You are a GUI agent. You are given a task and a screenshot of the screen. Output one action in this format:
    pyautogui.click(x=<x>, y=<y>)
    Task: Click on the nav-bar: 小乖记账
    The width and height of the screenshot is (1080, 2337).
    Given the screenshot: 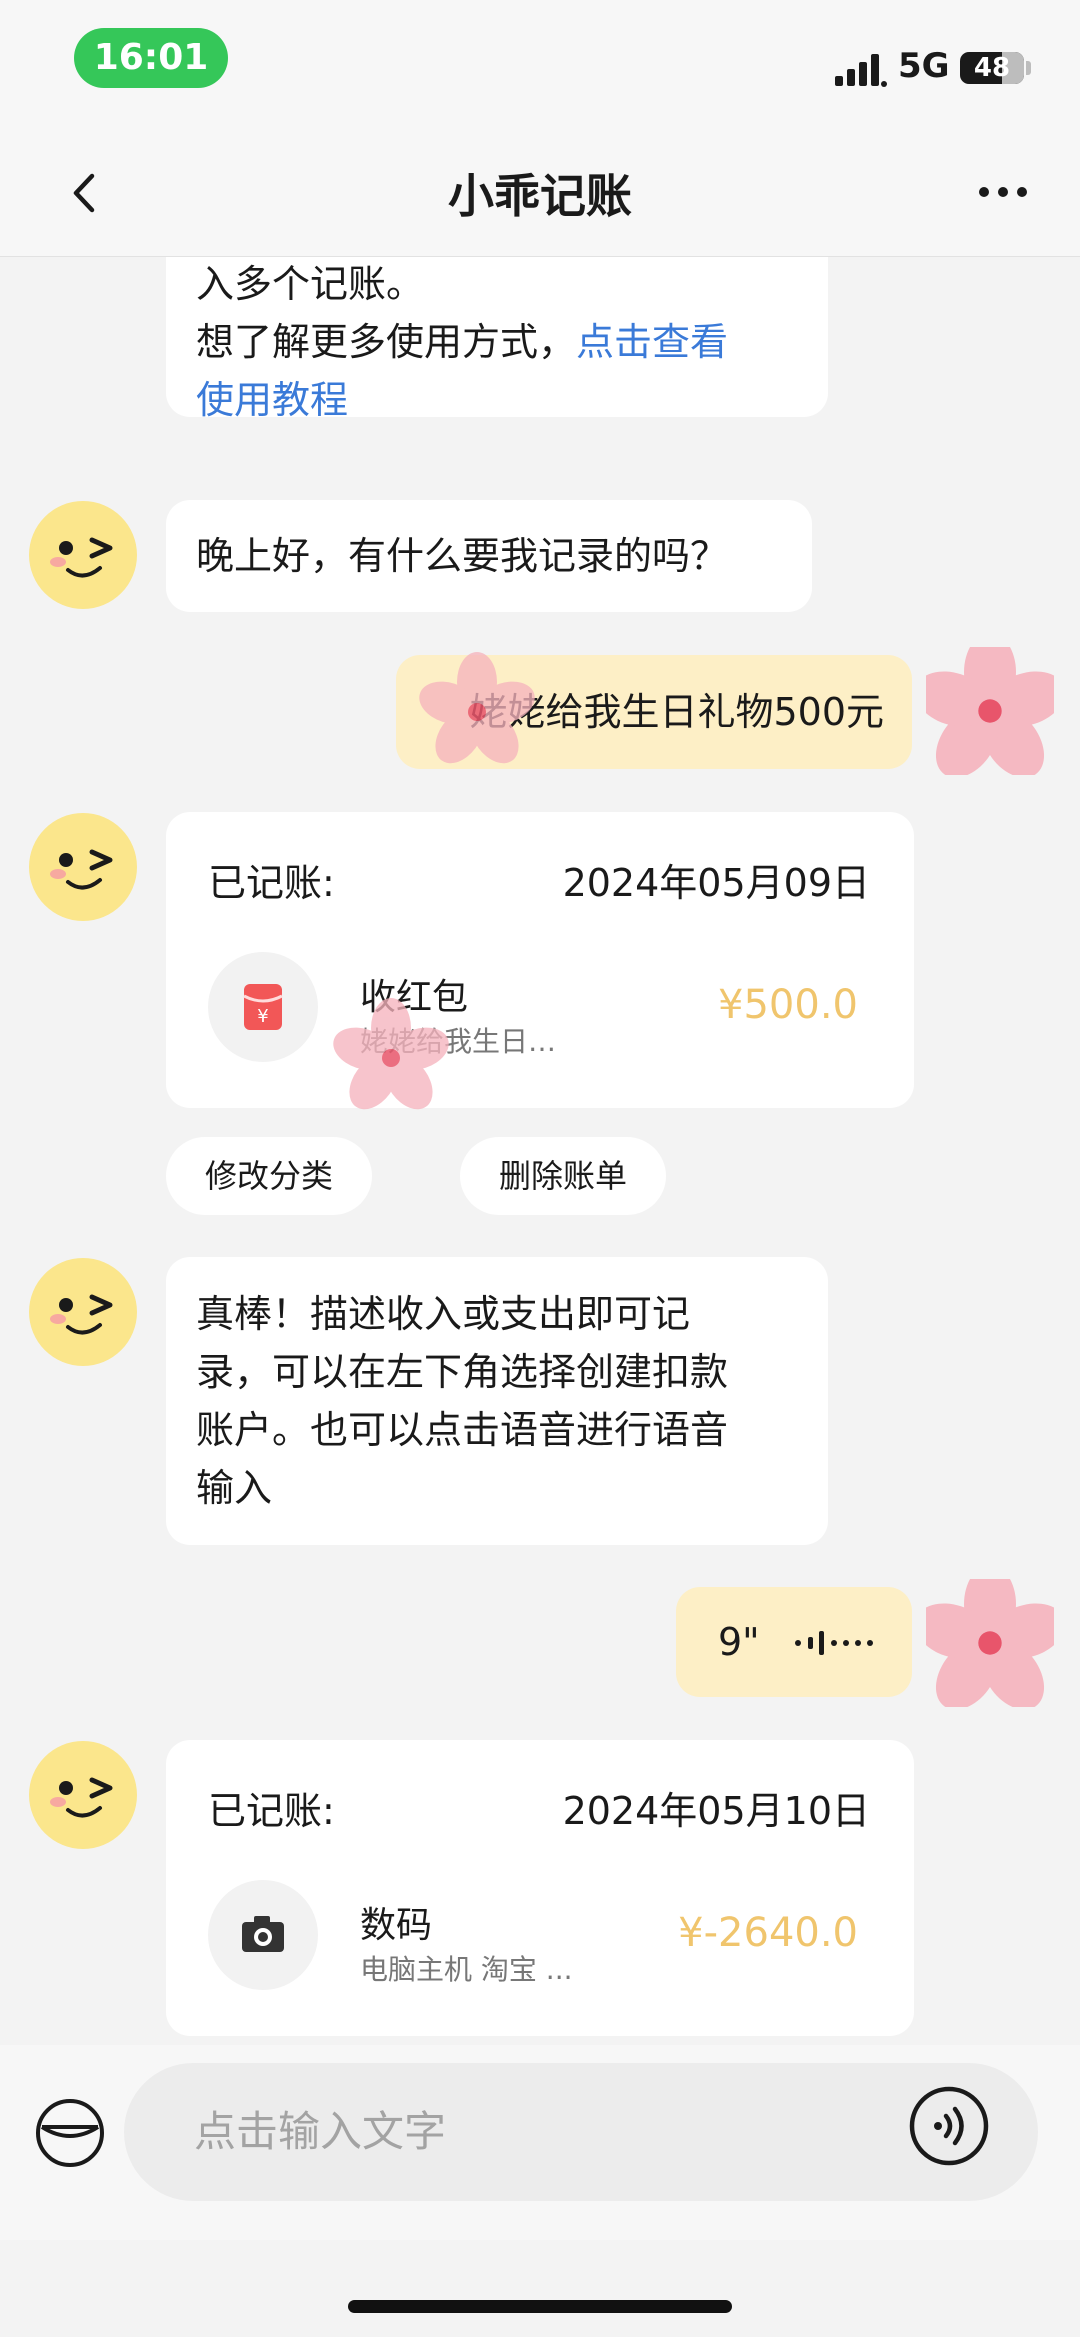 What is the action you would take?
    pyautogui.click(x=540, y=193)
    